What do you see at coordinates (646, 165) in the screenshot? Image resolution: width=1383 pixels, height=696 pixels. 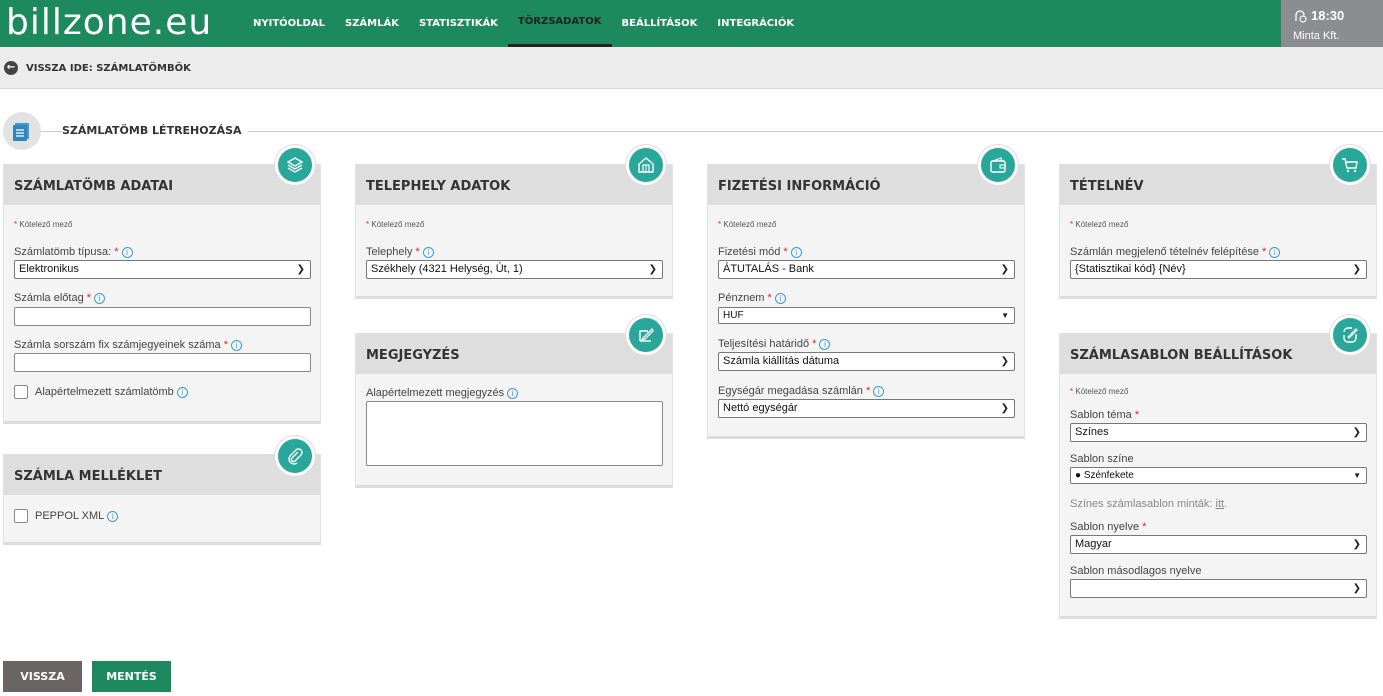 I see `building-icon` at bounding box center [646, 165].